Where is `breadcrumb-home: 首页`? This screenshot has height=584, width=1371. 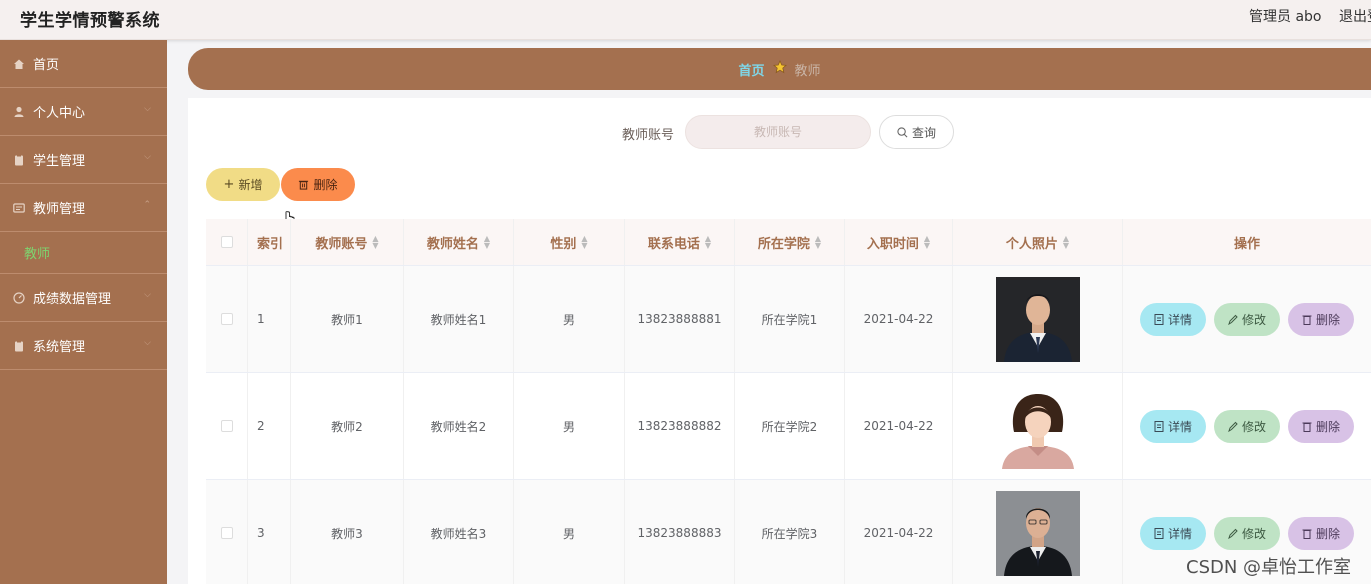
breadcrumb-home: 首页 is located at coordinates (751, 69).